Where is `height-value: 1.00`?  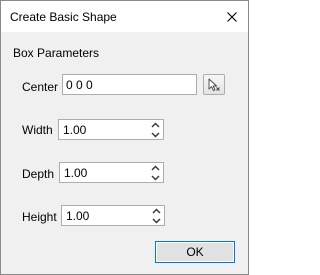
height-value: 1.00 is located at coordinates (77, 216).